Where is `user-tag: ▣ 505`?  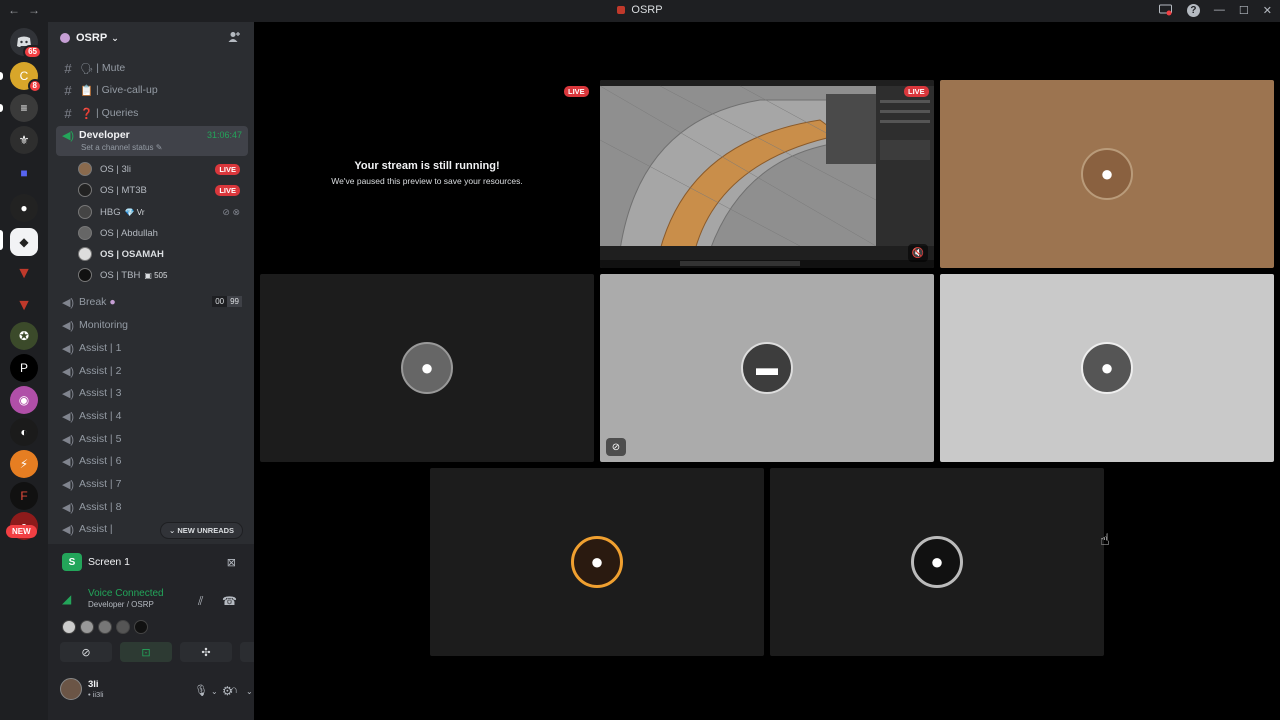 user-tag: ▣ 505 is located at coordinates (156, 275).